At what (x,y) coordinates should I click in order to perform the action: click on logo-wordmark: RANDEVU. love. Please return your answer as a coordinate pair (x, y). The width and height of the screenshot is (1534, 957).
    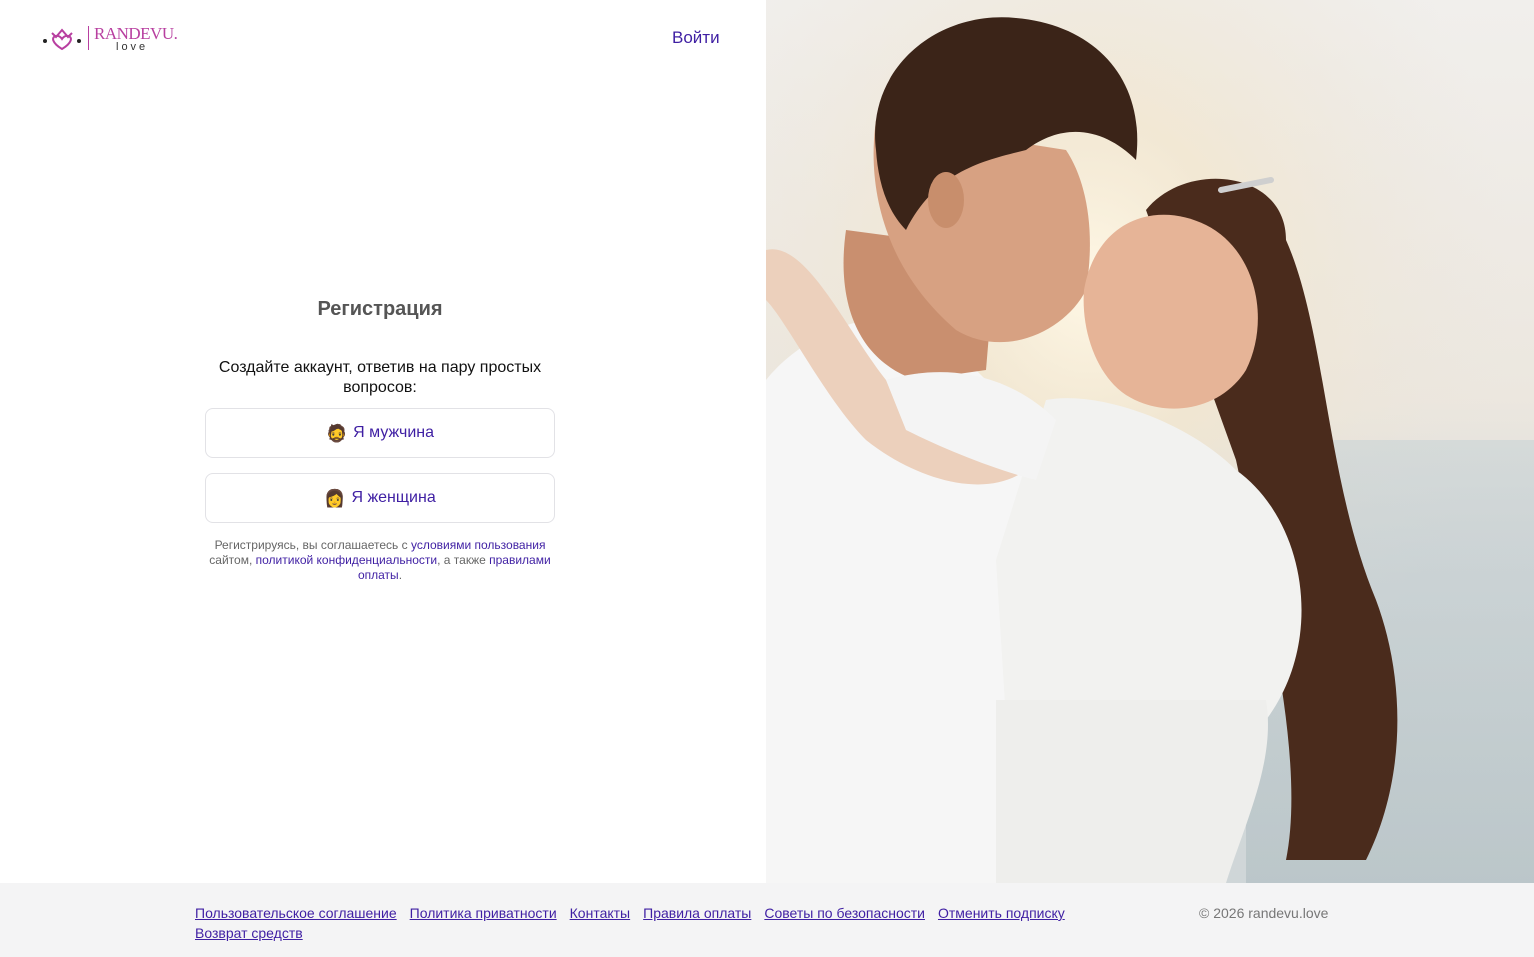
    Looking at the image, I should click on (134, 39).